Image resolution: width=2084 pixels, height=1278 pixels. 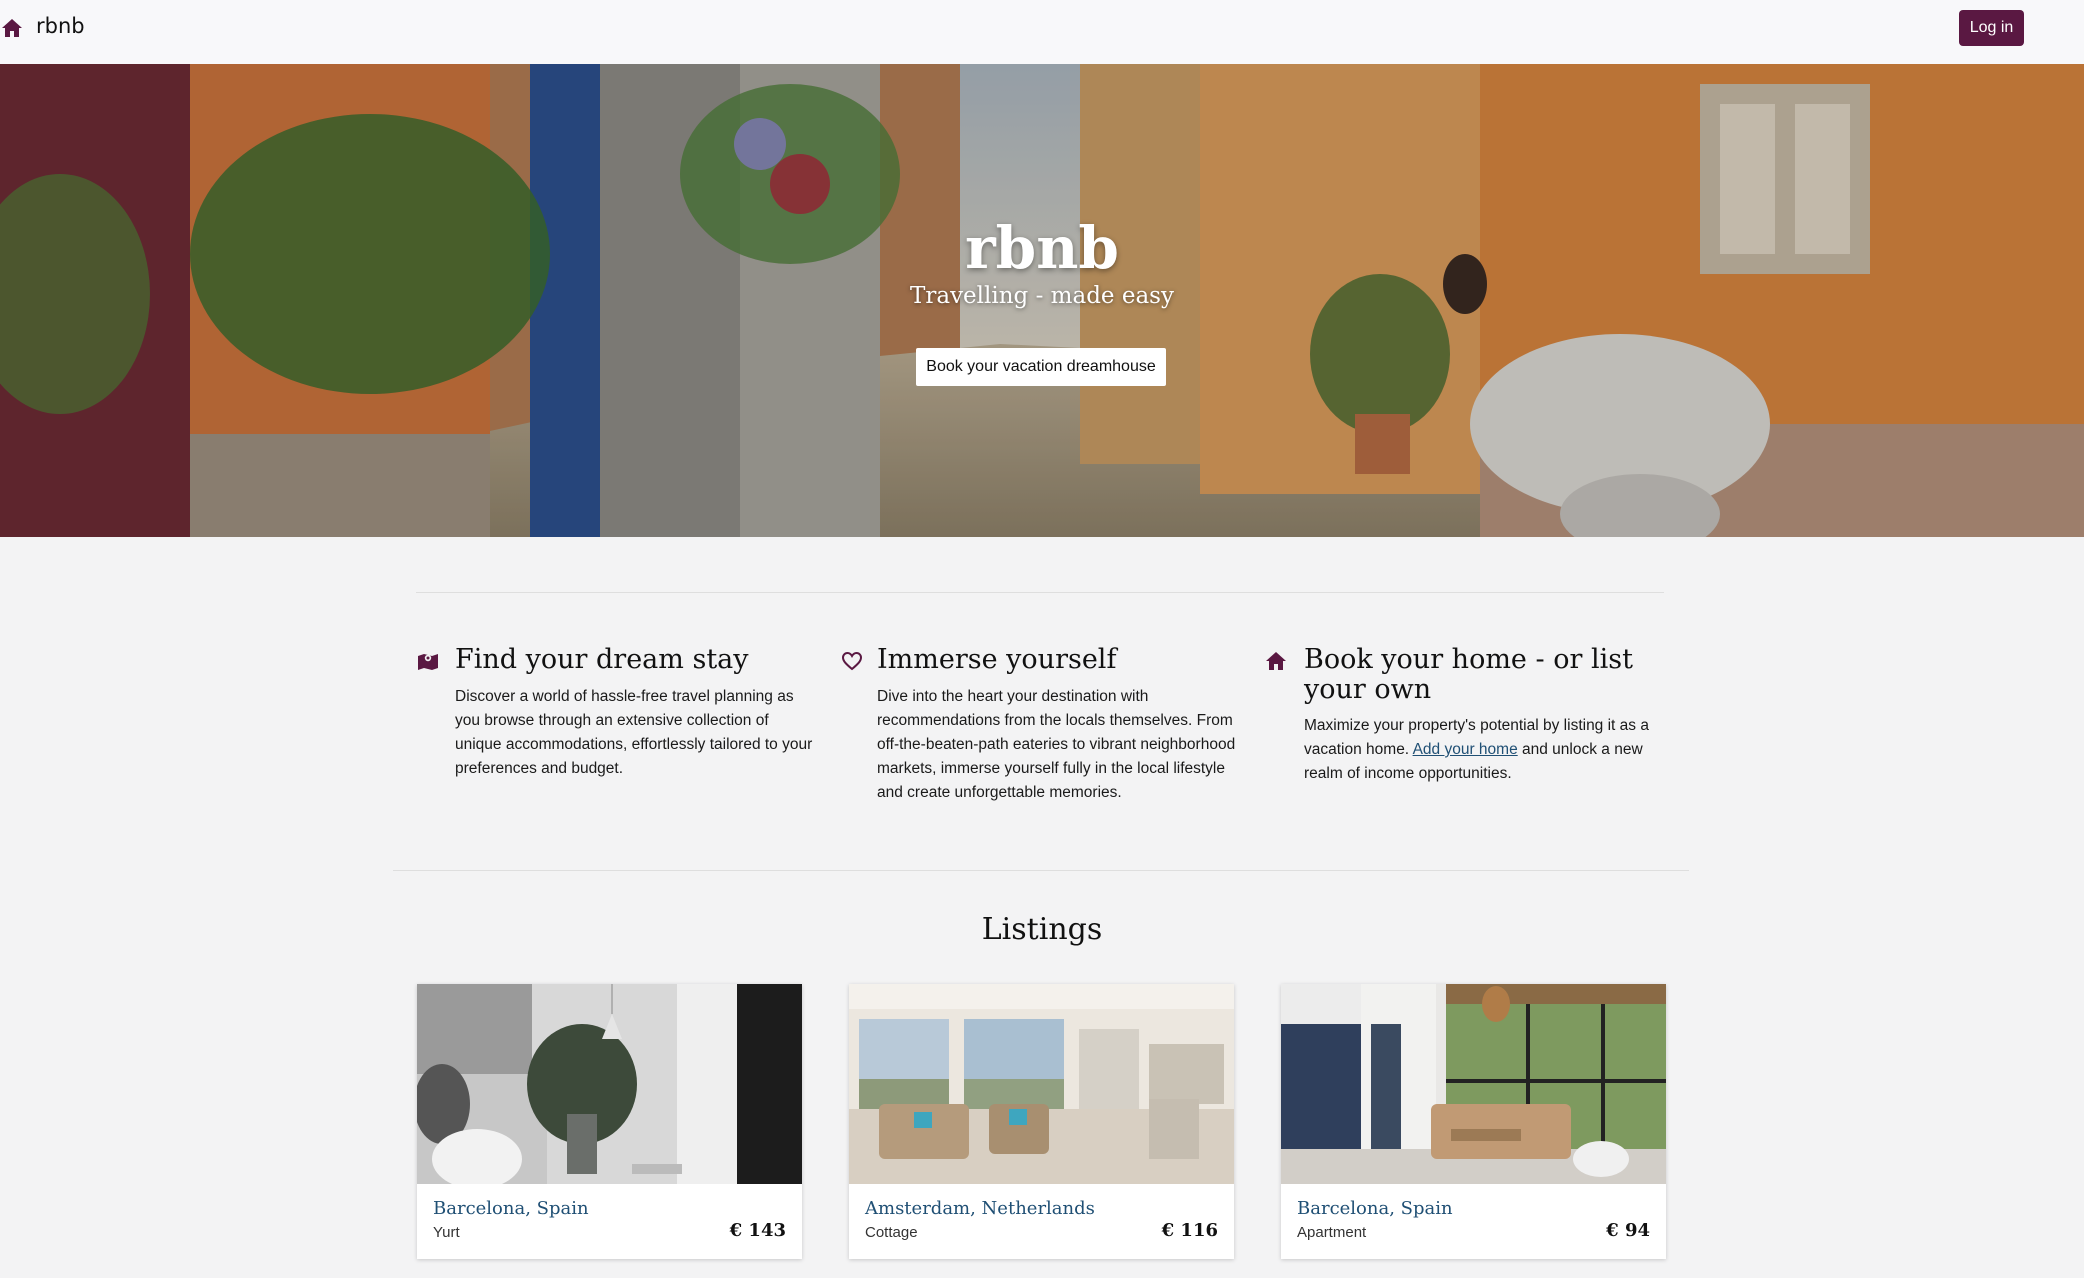 I want to click on map-icon, so click(x=428, y=662).